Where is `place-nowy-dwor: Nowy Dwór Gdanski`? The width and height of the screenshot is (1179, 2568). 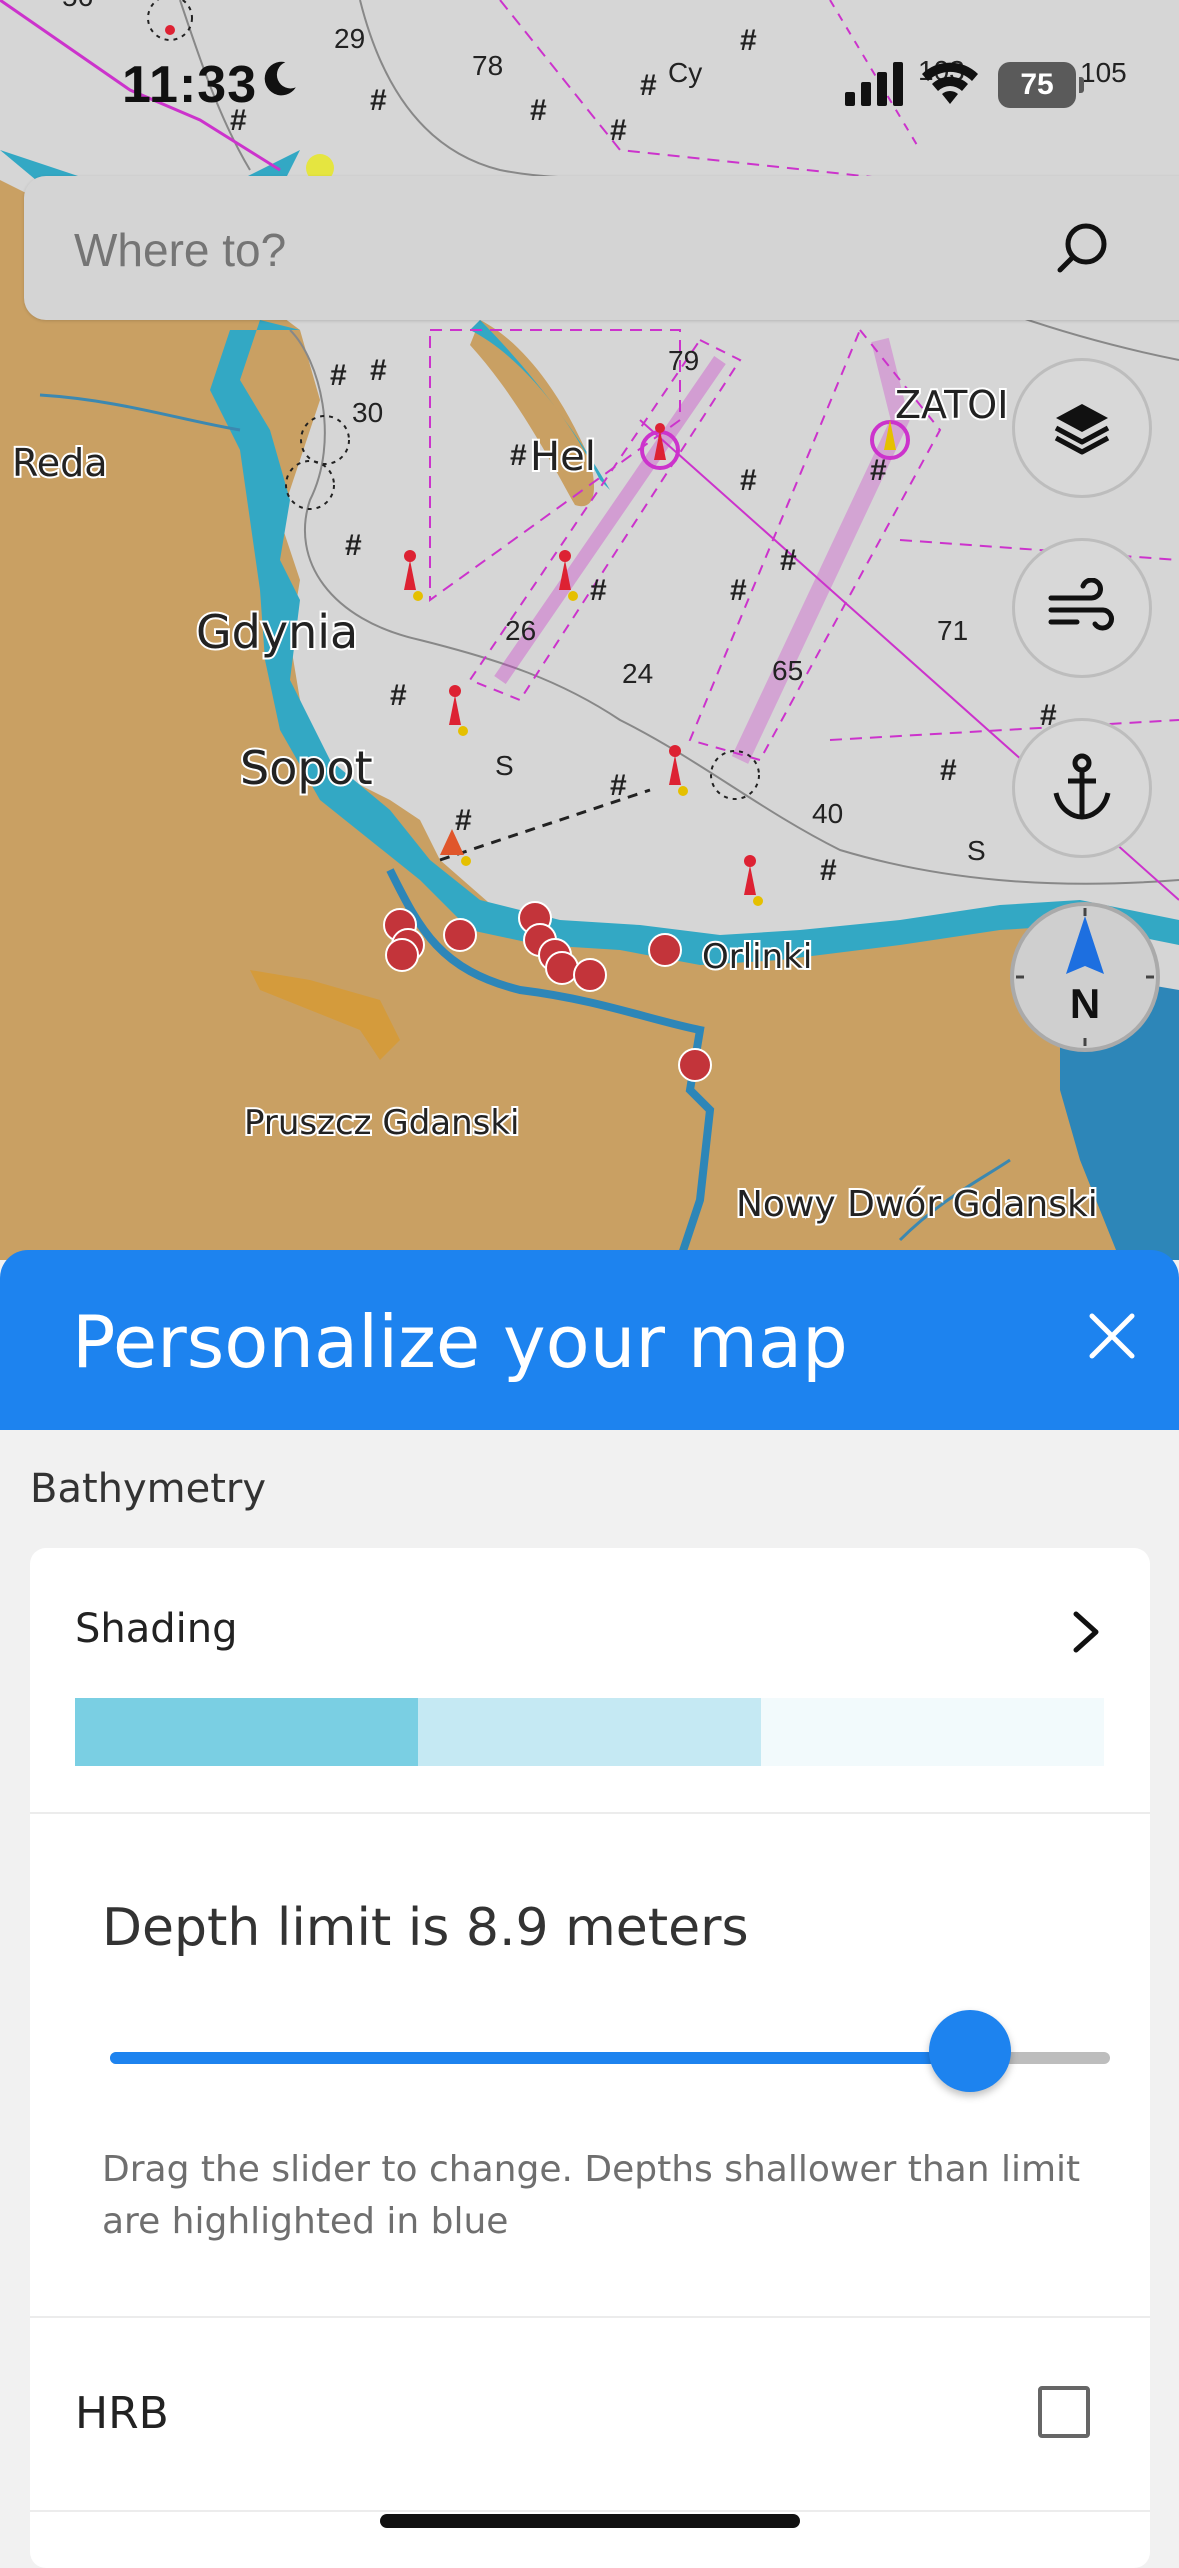 place-nowy-dwor: Nowy Dwór Gdanski is located at coordinates (917, 1204).